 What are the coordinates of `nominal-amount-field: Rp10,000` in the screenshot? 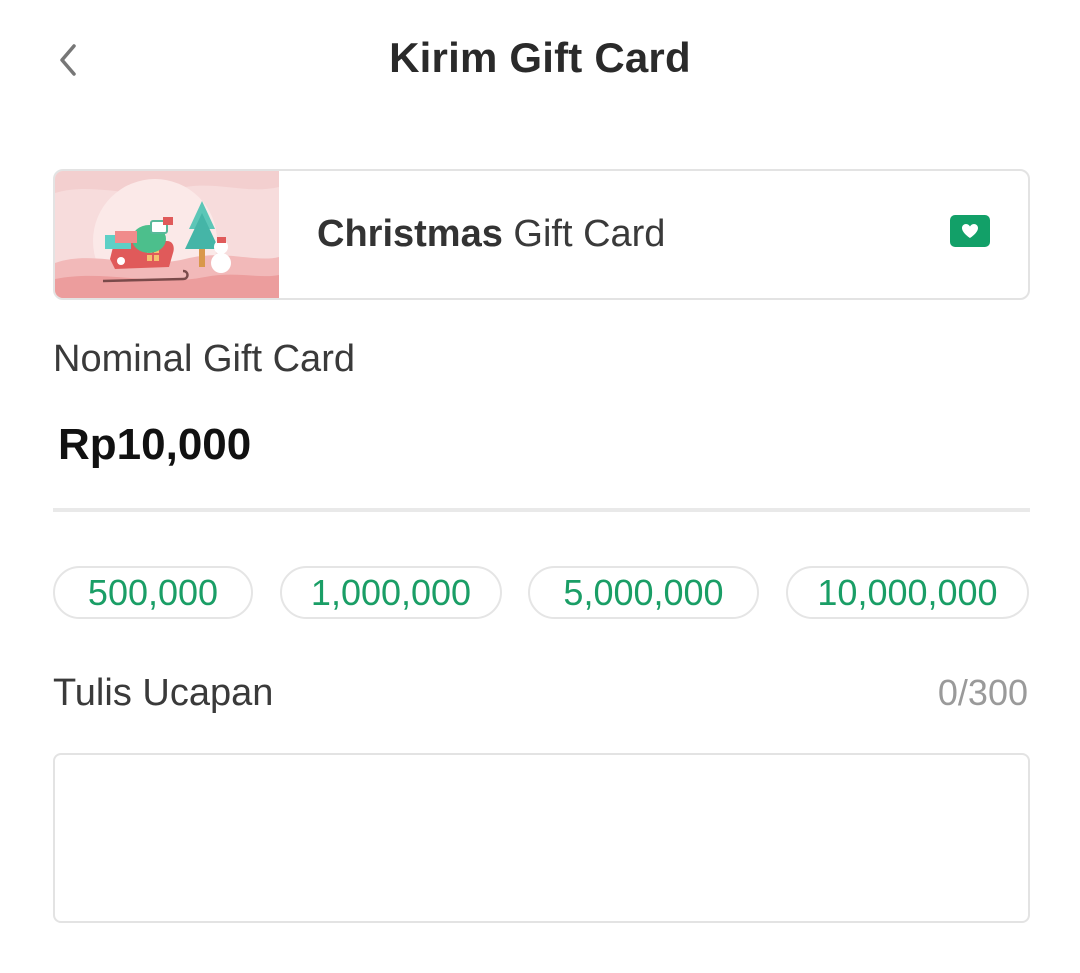 It's located at (154, 445).